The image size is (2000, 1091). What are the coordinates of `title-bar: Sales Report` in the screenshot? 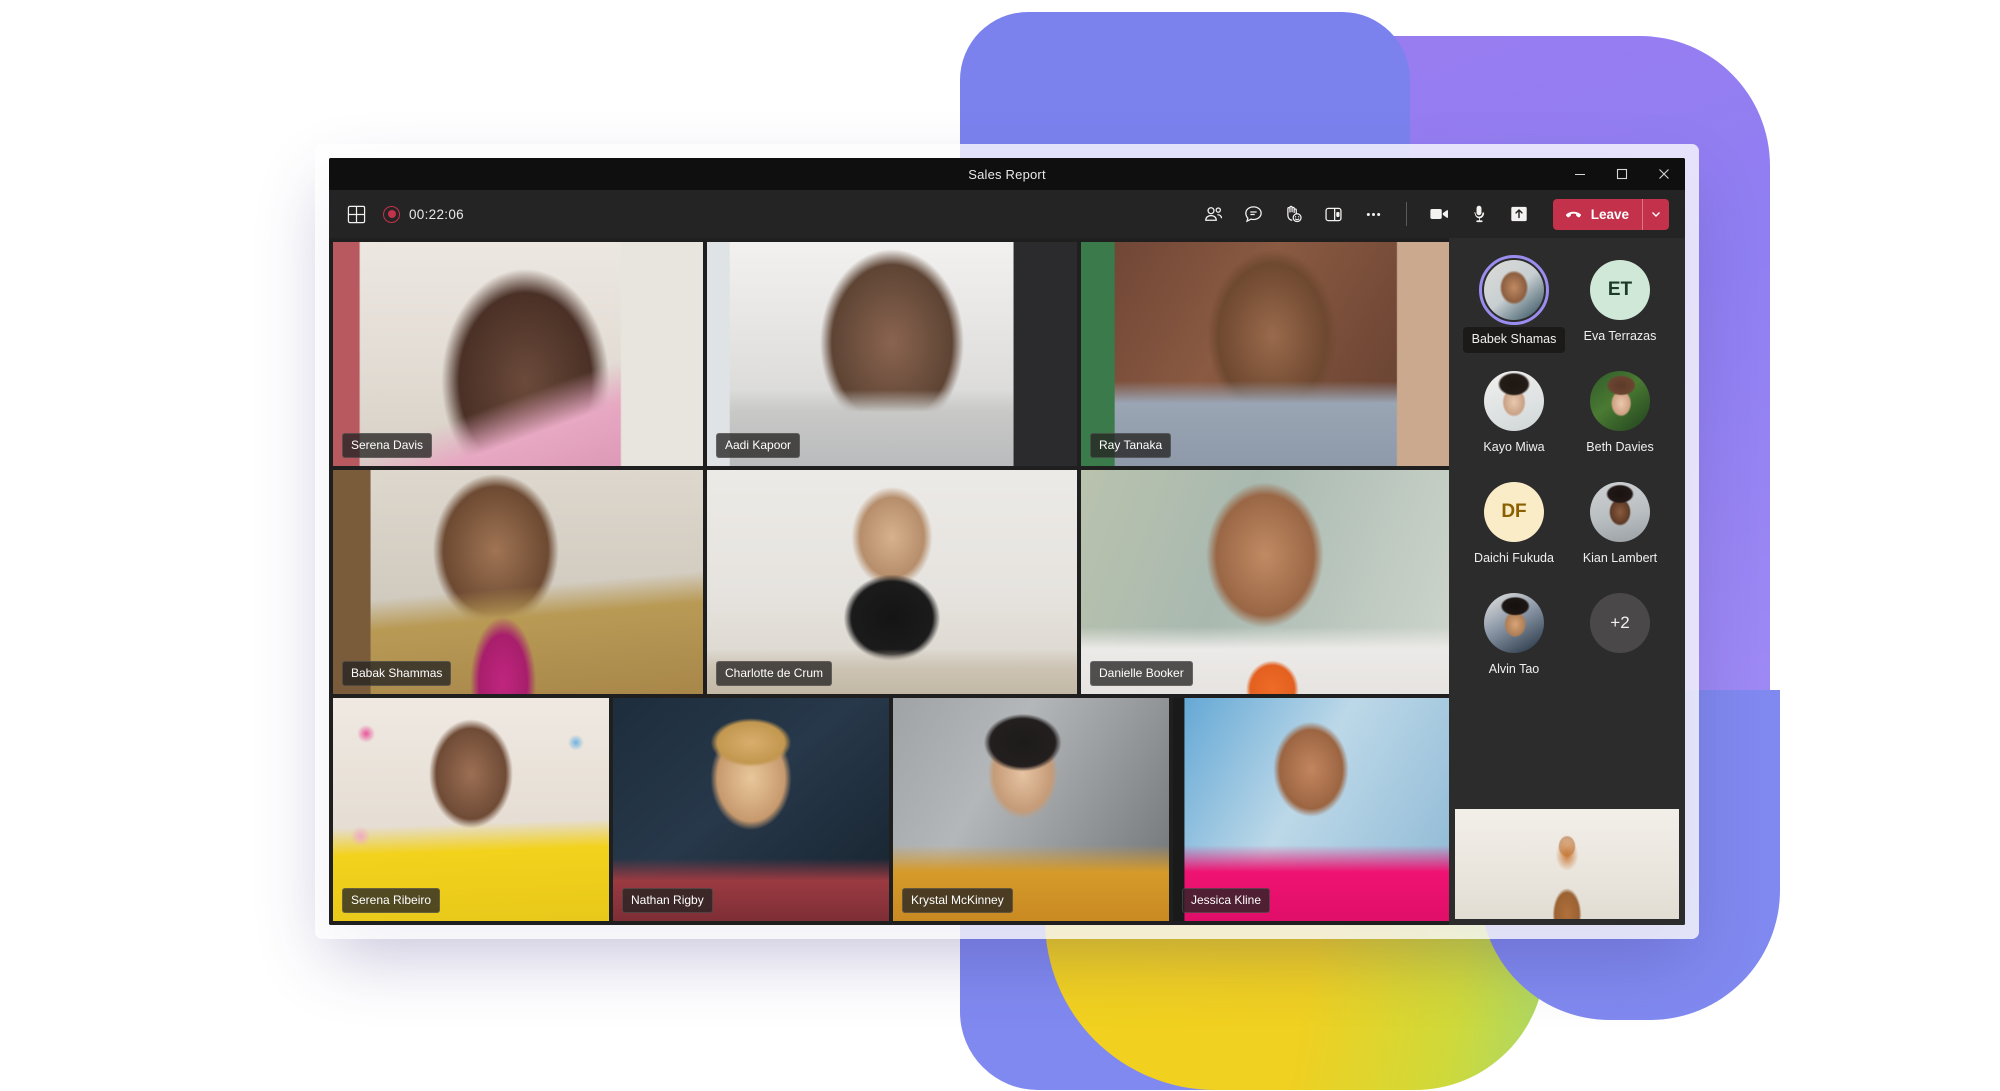 It's located at (1007, 174).